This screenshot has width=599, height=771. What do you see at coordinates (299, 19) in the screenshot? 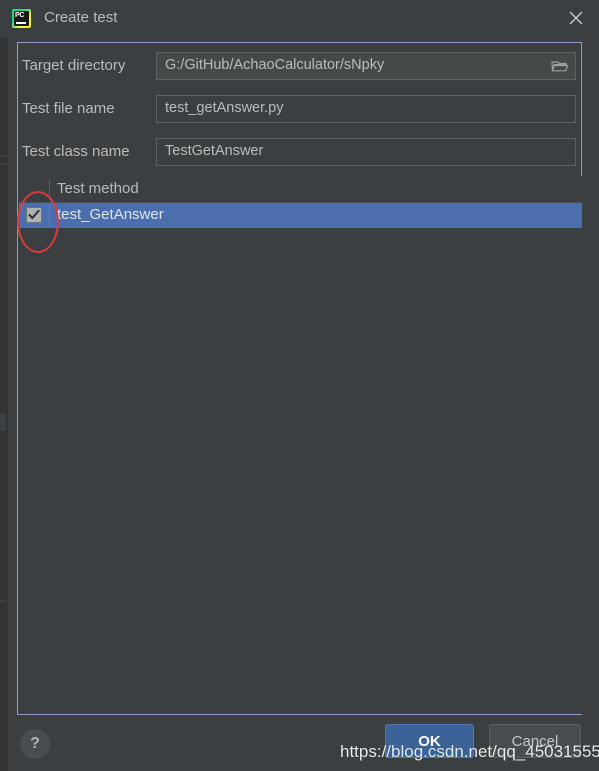
I see `title-bar: PC Create test` at bounding box center [299, 19].